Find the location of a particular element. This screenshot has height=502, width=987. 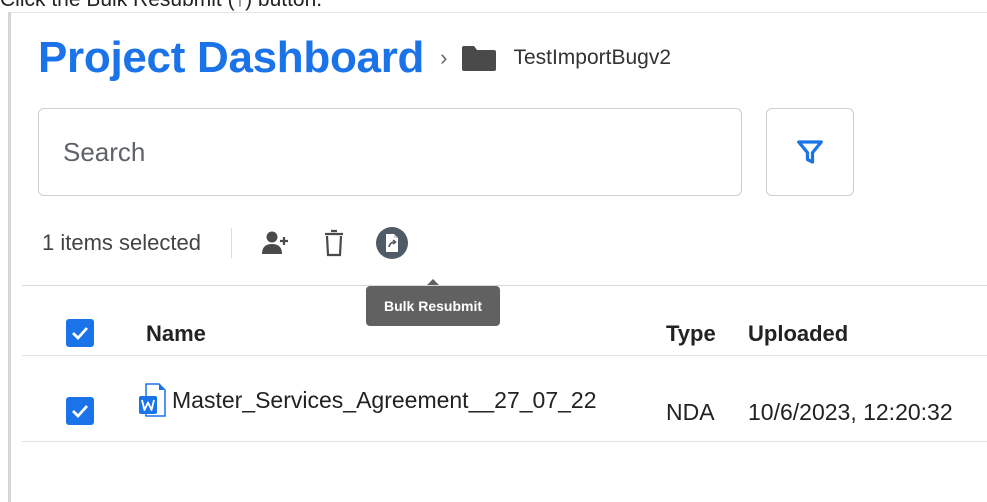

file-name: Master_Services_Agreement__27_07_22 is located at coordinates (384, 400).